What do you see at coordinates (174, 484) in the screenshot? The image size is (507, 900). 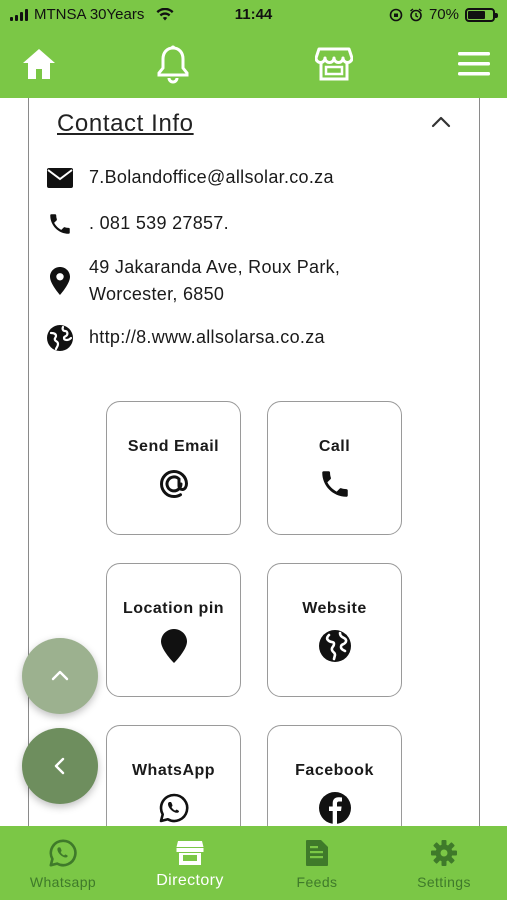 I see `at-sign-icon` at bounding box center [174, 484].